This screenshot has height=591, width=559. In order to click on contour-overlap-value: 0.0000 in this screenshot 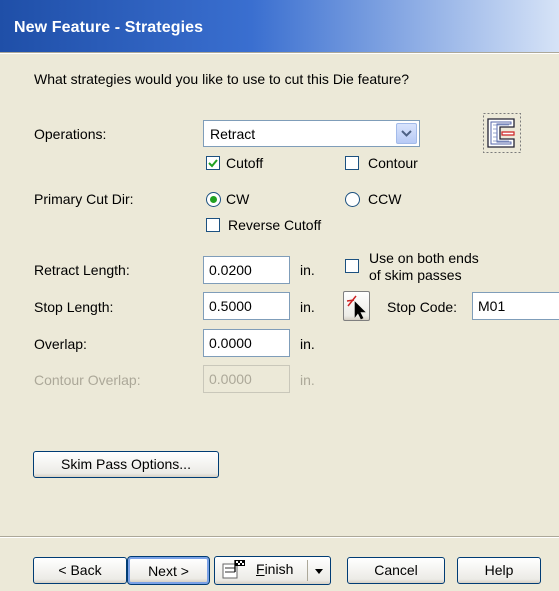, I will do `click(230, 379)`.